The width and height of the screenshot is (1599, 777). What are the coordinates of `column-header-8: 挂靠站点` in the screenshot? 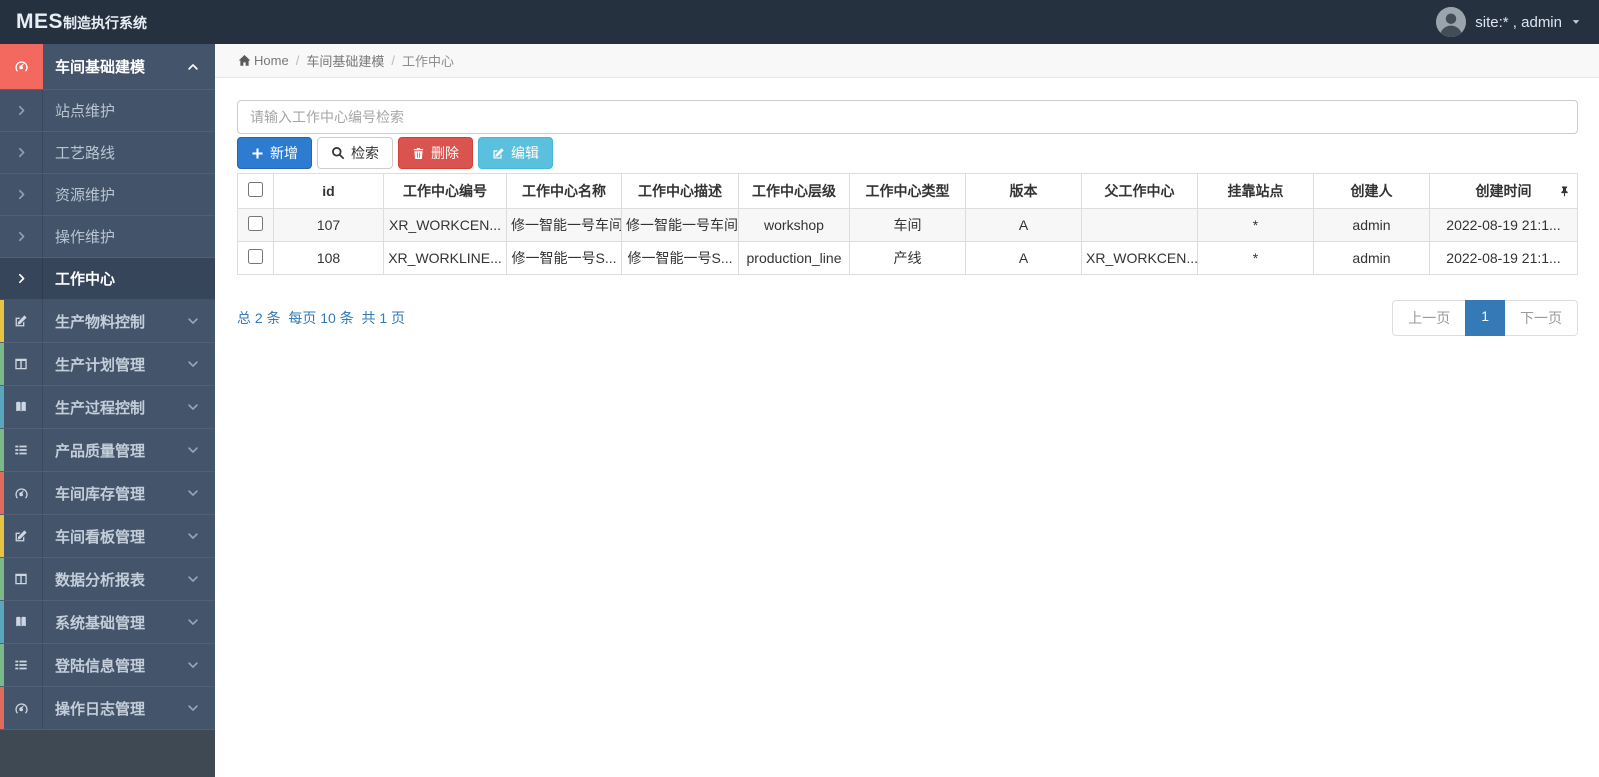 It's located at (1255, 191).